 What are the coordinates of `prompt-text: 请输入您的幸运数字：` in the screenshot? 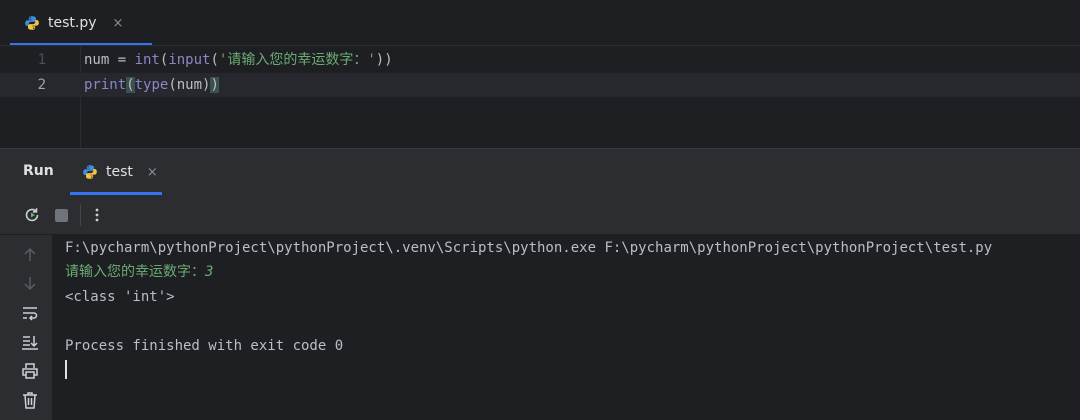 It's located at (135, 272).